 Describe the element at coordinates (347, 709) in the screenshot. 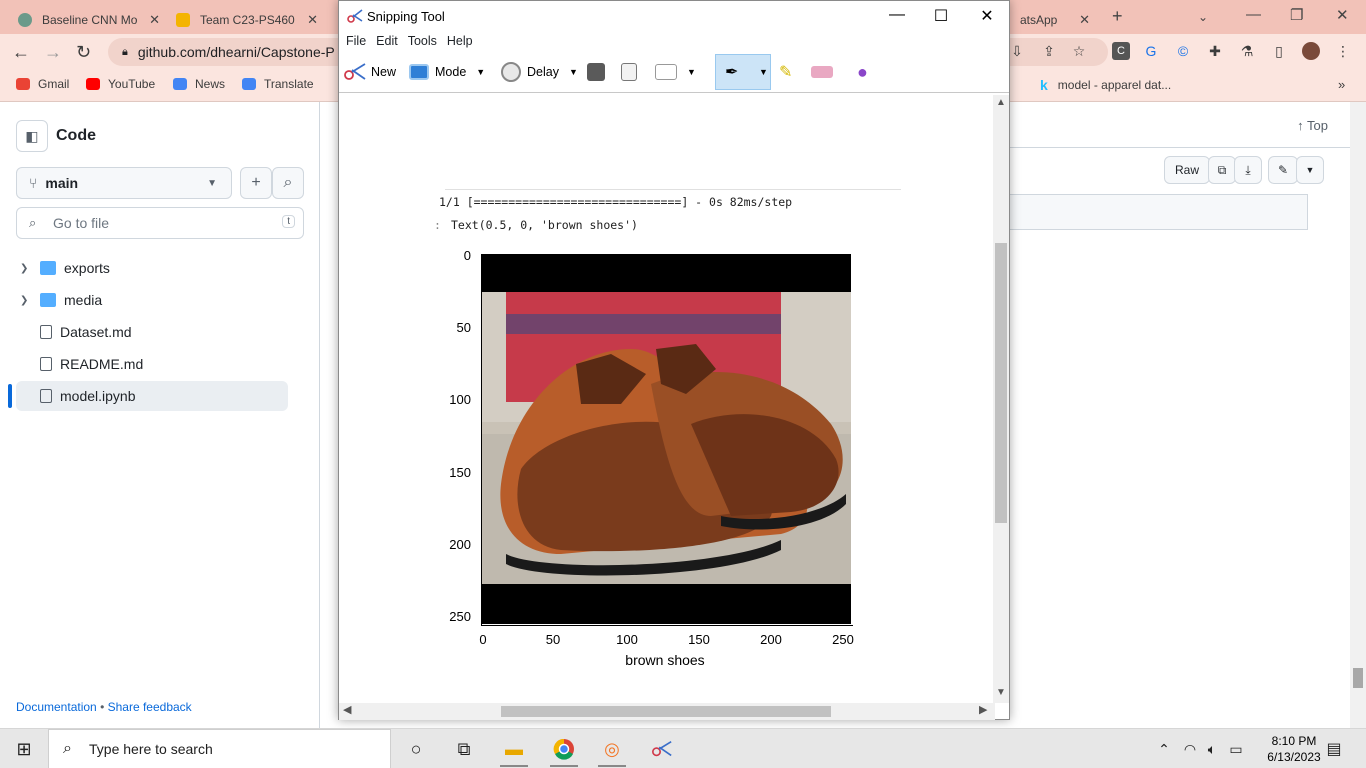

I see `scroll-left-icon: ◀` at that location.